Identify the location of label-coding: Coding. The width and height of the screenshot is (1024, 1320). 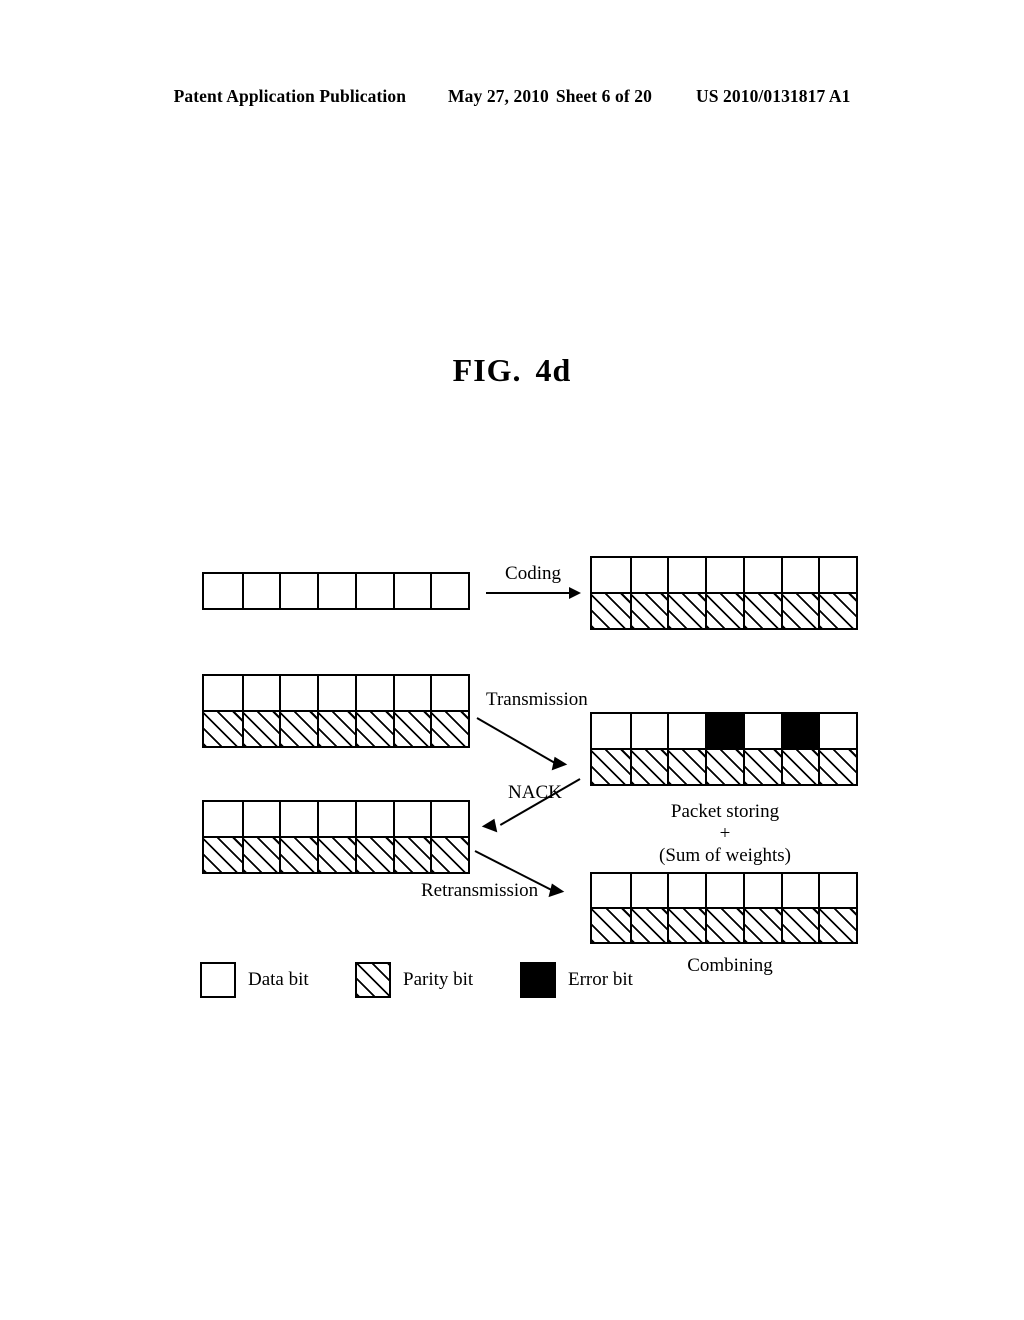
(533, 573).